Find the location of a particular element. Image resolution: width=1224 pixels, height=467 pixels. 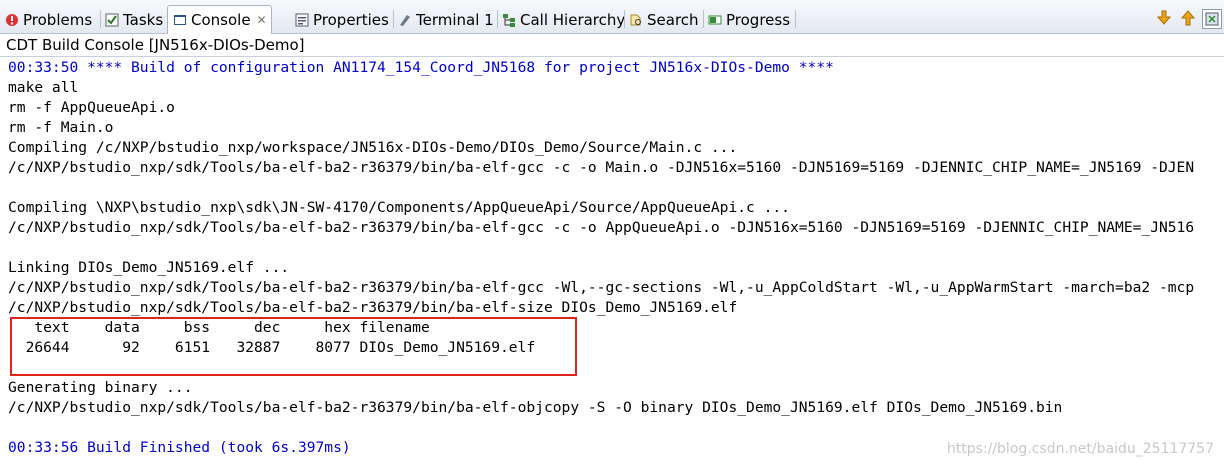

scroll-up-icon is located at coordinates (1188, 18).